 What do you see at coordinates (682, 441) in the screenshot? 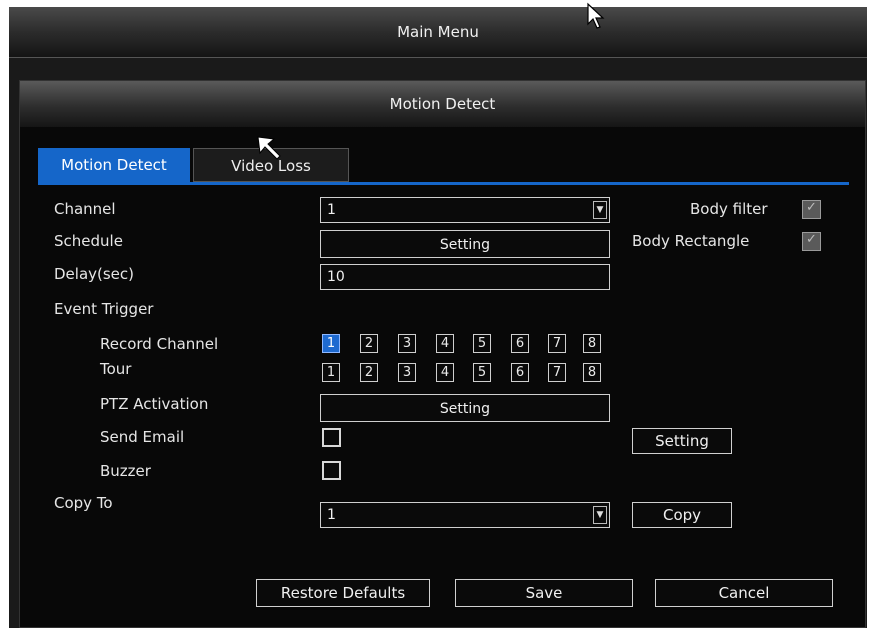
I see `email-setting-button: Setting` at bounding box center [682, 441].